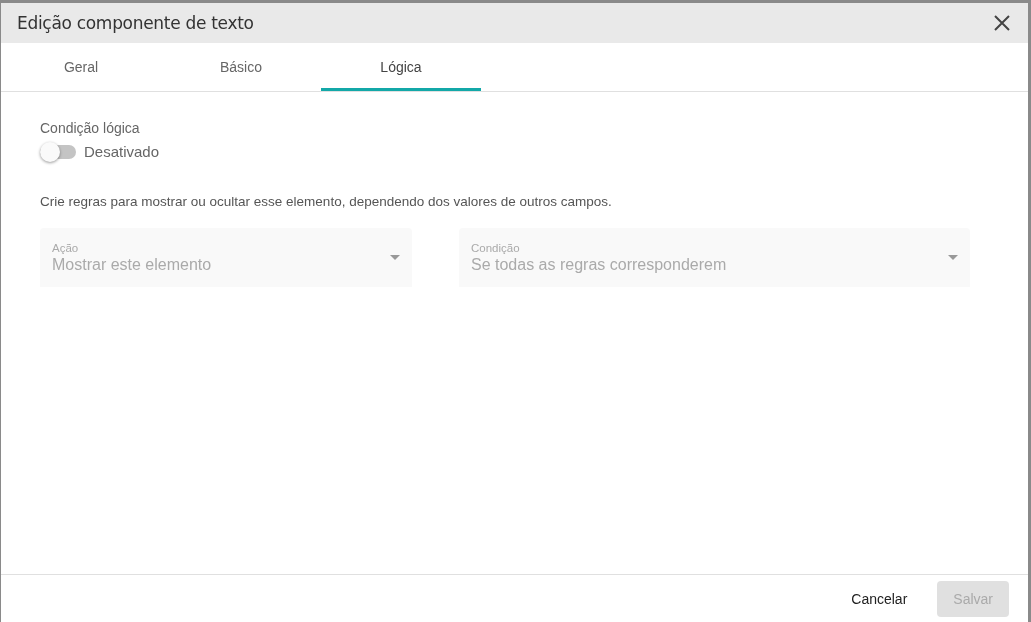 This screenshot has height=622, width=1031. Describe the element at coordinates (135, 23) in the screenshot. I see `dialog-title: Edição componente de texto` at that location.